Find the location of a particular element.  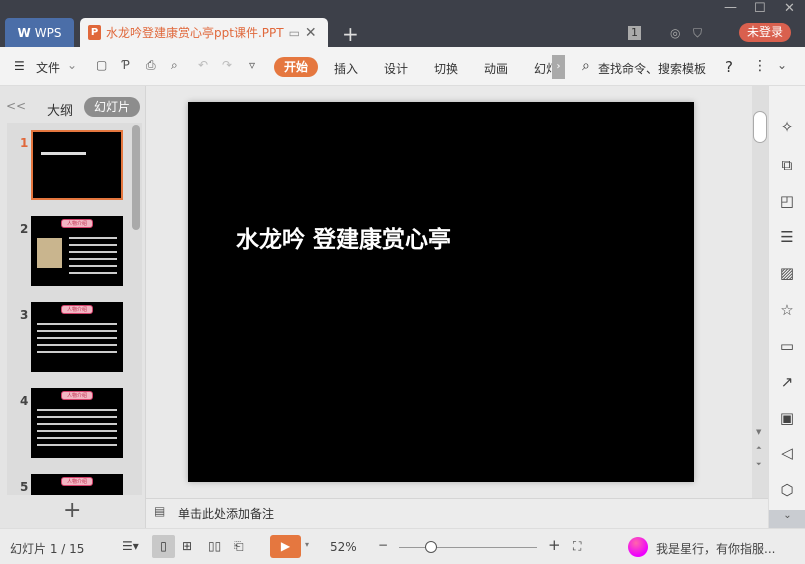

slide-title: 水龙吟 登建康赏心亭 is located at coordinates (343, 237).